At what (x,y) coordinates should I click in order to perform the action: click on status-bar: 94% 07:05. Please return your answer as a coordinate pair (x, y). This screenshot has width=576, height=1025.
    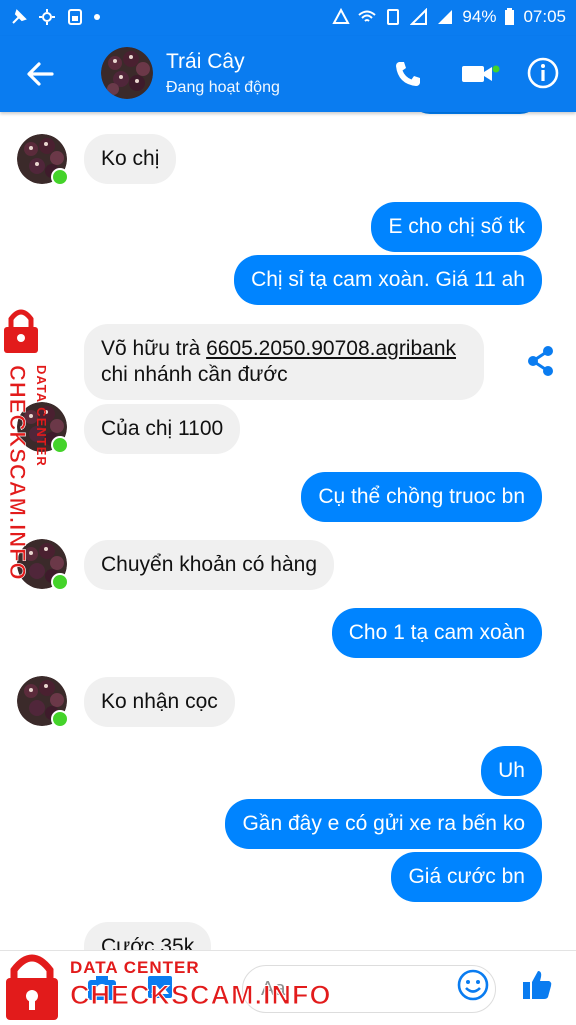
    Looking at the image, I should click on (288, 18).